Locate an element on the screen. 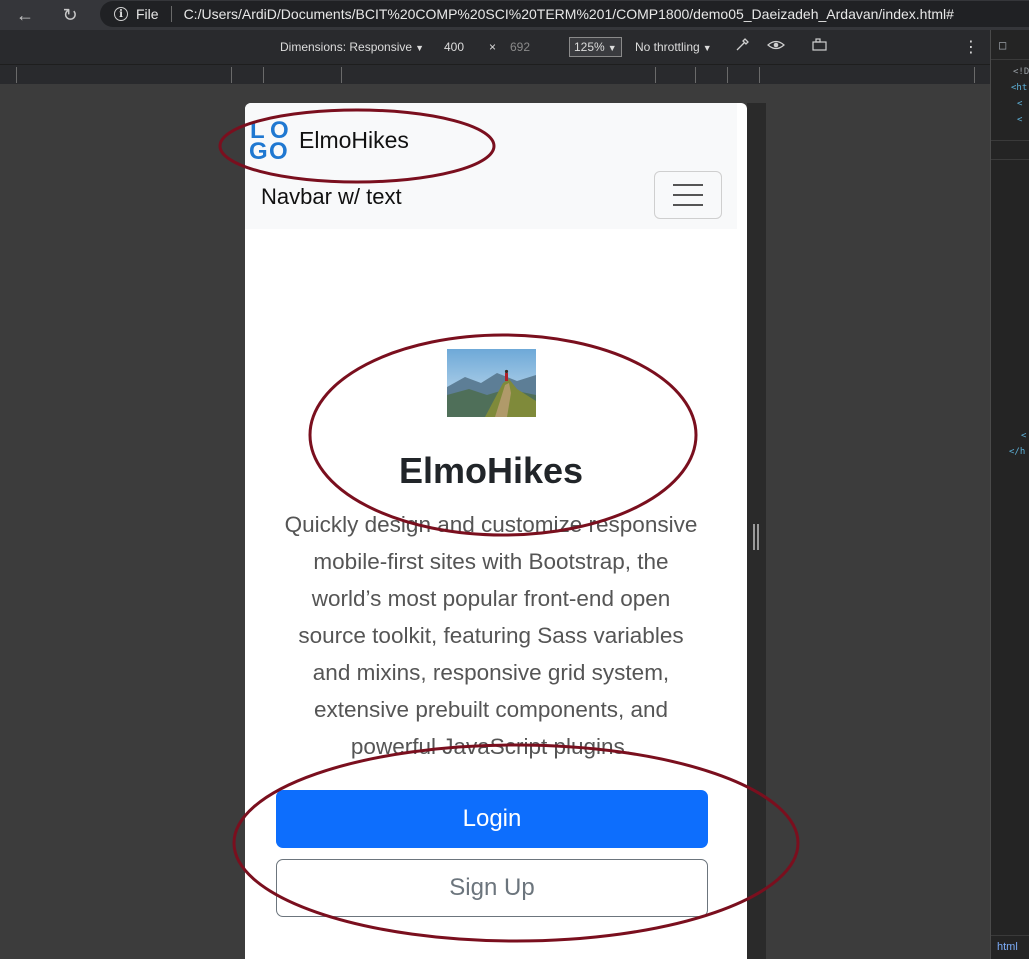  info-icon: i is located at coordinates (121, 14).